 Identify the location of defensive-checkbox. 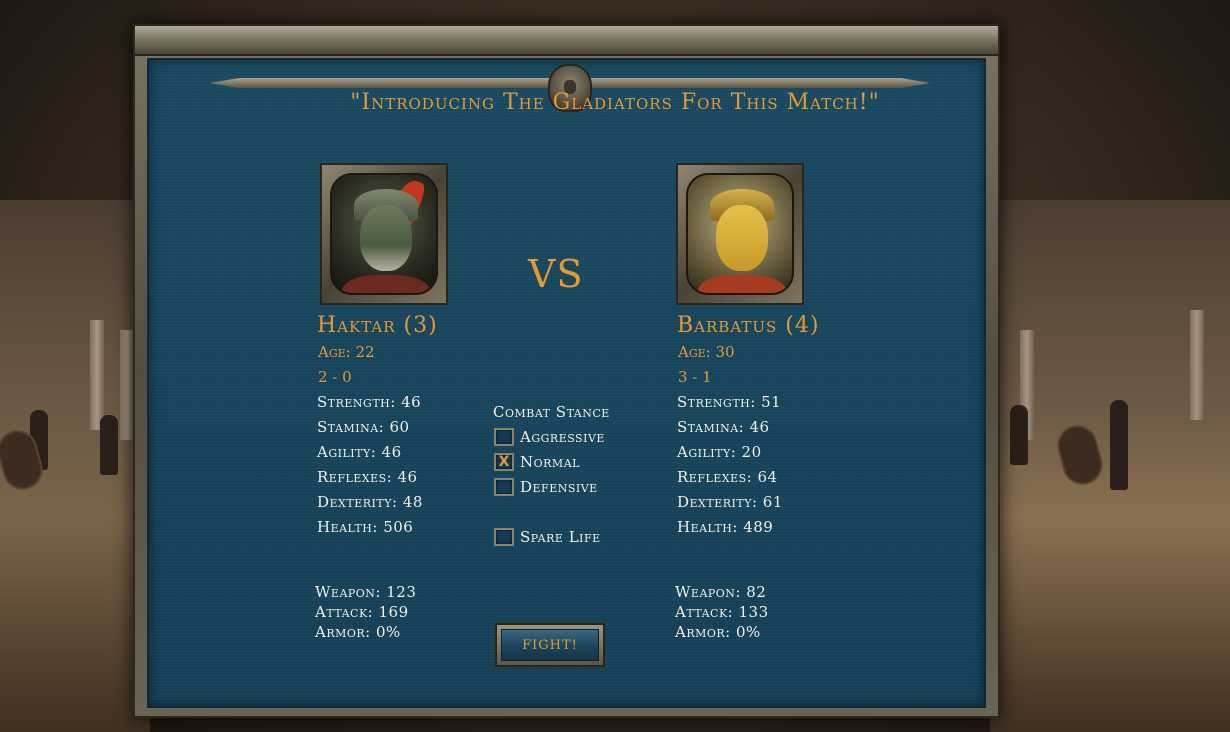
(504, 487).